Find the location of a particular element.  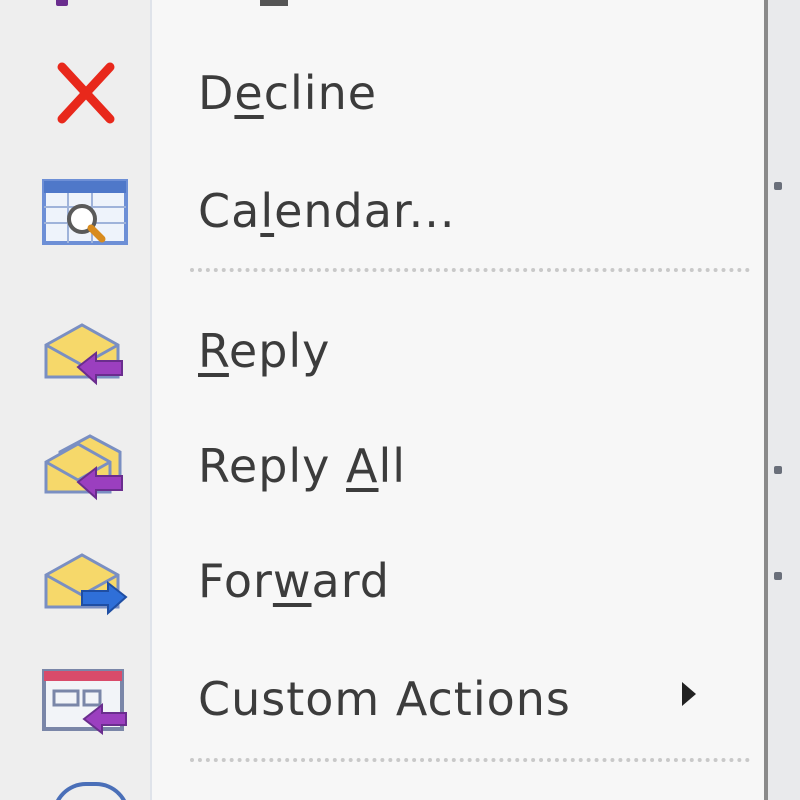

menu-item-decline: Decline is located at coordinates (382, 87).